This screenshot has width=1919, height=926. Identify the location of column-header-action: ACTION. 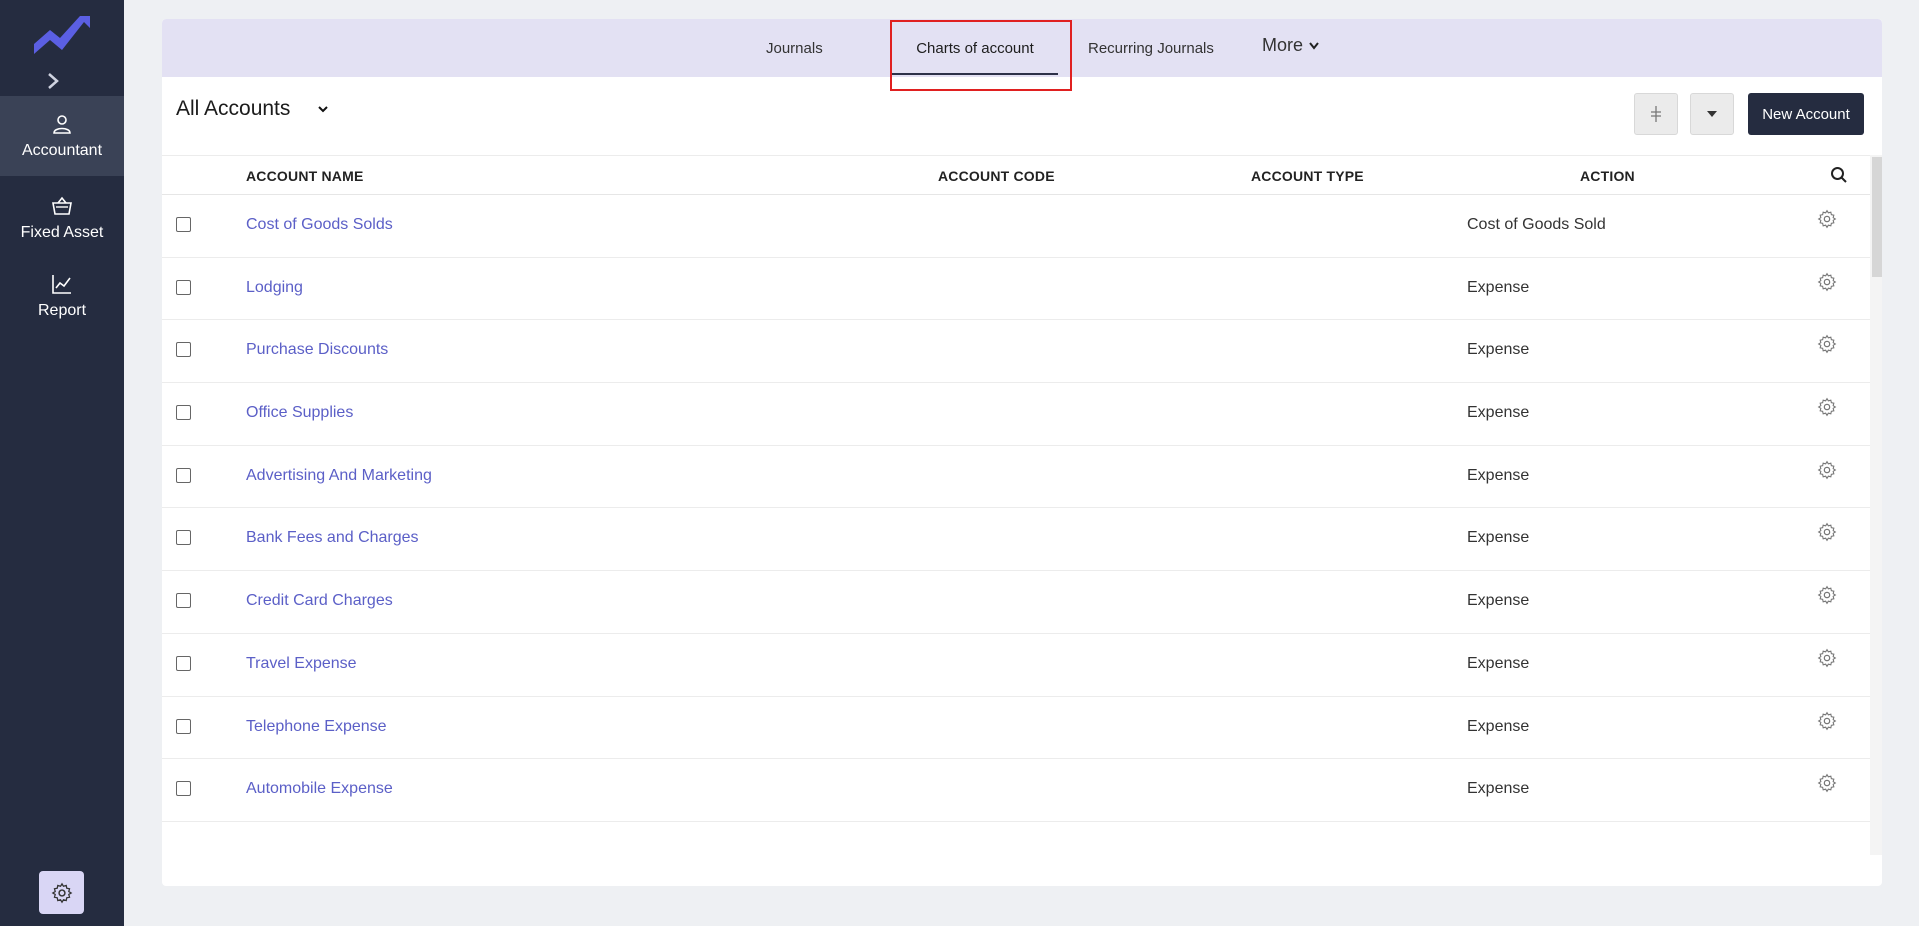
(1607, 176).